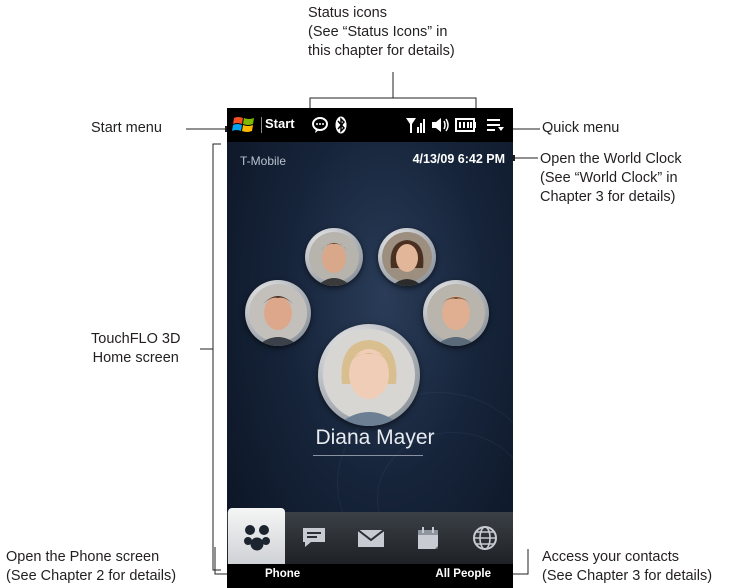 The width and height of the screenshot is (743, 588). I want to click on tab-internet, so click(484, 538).